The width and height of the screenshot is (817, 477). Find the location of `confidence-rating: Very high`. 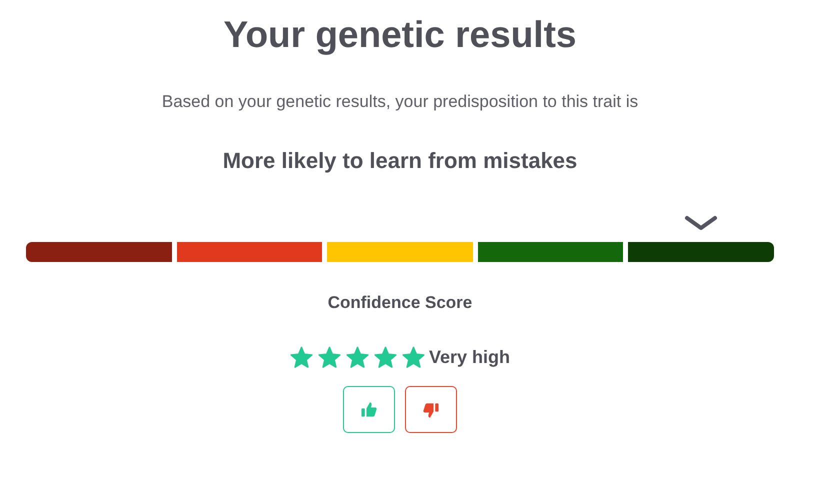

confidence-rating: Very high is located at coordinates (469, 357).